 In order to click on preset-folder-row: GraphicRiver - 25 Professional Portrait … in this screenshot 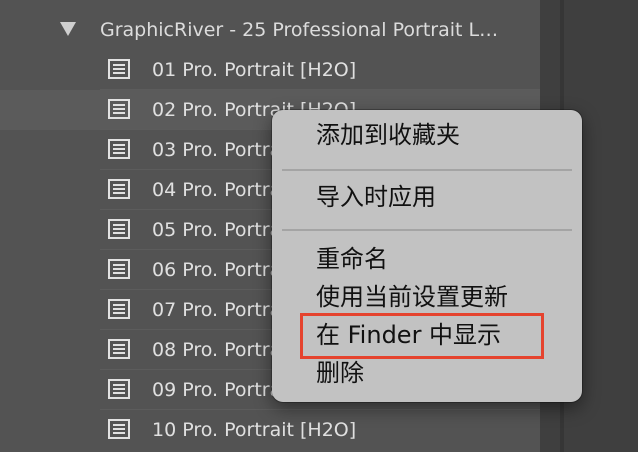, I will do `click(270, 30)`.